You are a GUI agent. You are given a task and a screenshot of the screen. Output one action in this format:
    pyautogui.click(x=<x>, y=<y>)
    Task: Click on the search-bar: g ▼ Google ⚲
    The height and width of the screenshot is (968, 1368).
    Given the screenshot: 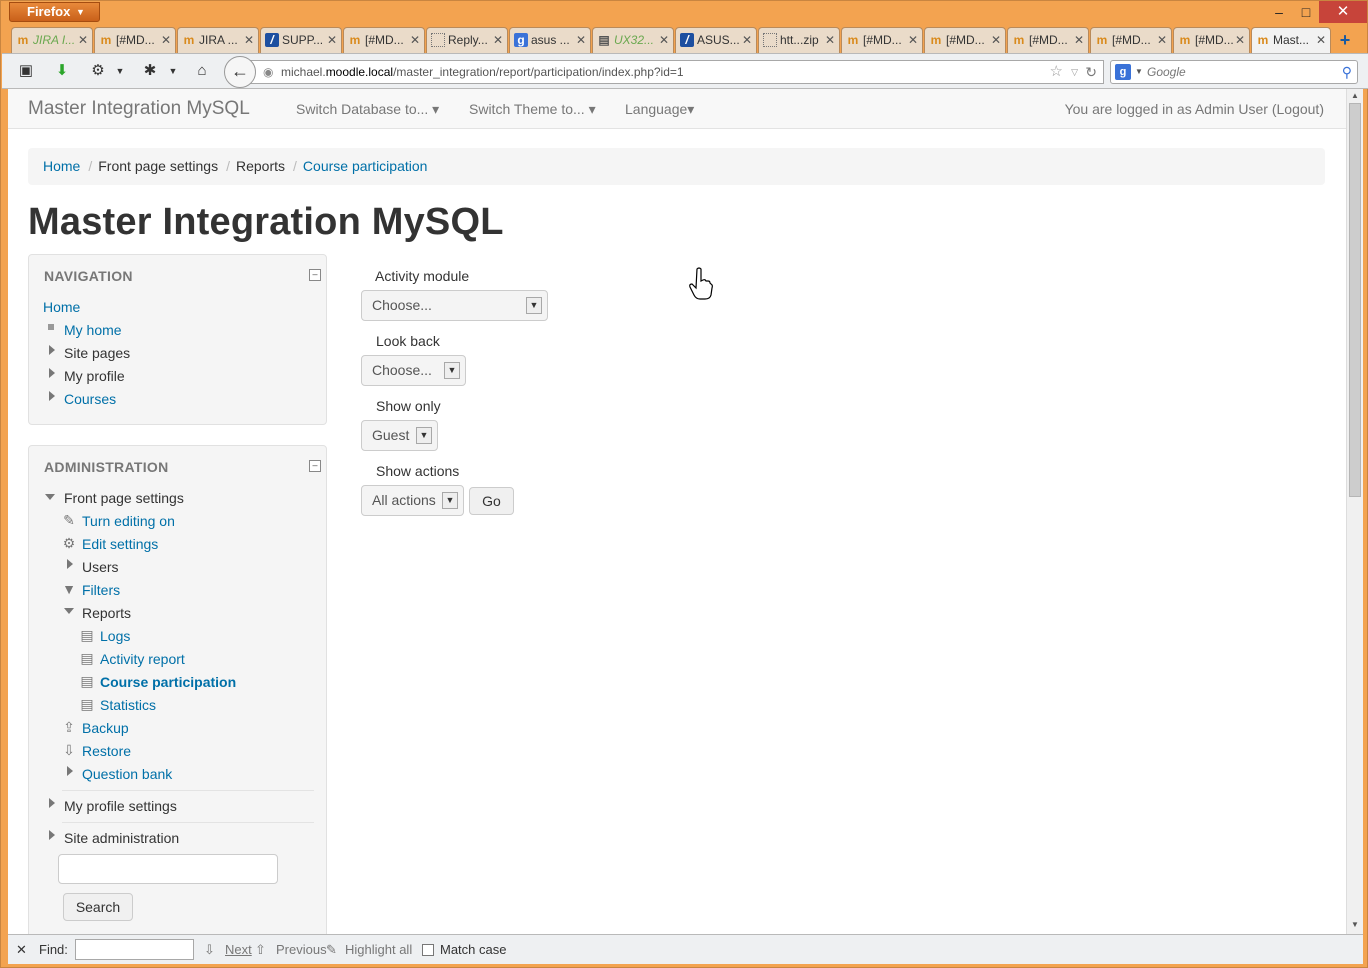 What is the action you would take?
    pyautogui.click(x=1234, y=72)
    